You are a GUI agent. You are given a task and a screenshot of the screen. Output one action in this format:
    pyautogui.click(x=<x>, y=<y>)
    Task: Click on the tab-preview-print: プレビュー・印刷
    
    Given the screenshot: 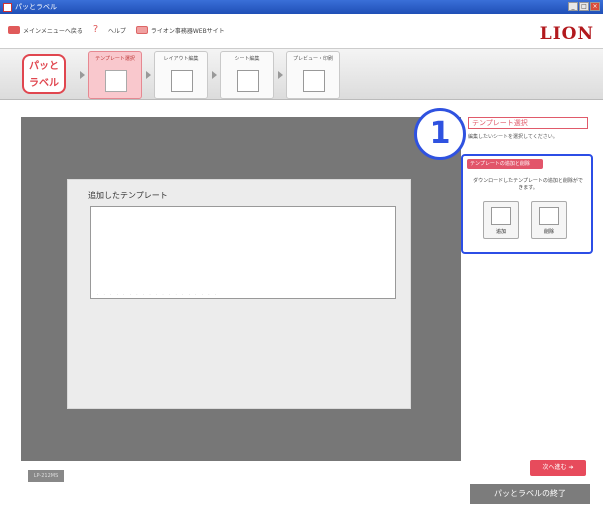 What is the action you would take?
    pyautogui.click(x=313, y=75)
    